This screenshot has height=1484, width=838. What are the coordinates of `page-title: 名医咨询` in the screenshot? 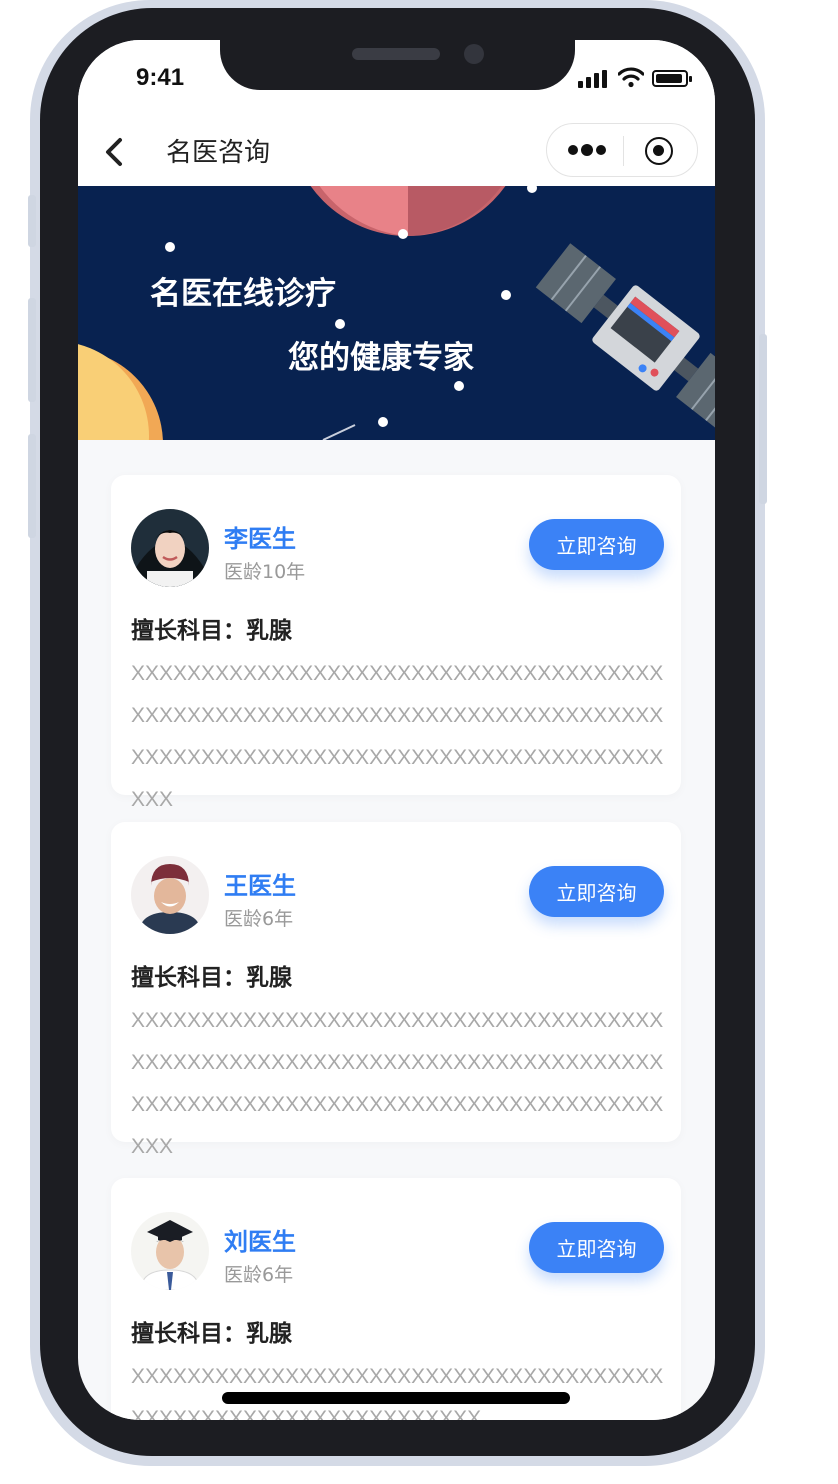 It's located at (218, 153).